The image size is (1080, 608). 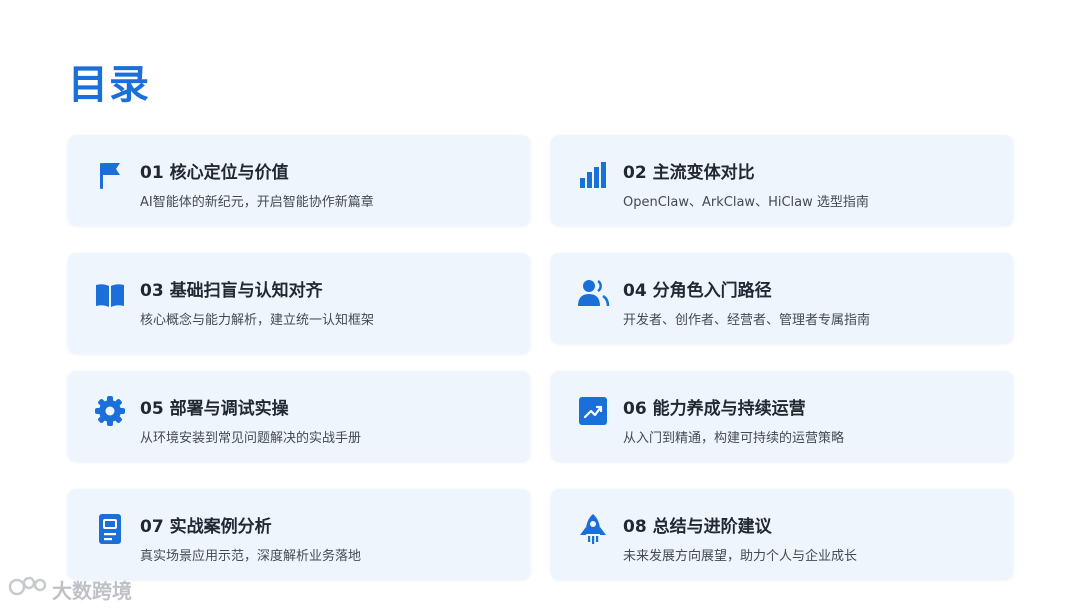 I want to click on toc-item-title: 06 能力养成与持续运营, so click(x=714, y=409).